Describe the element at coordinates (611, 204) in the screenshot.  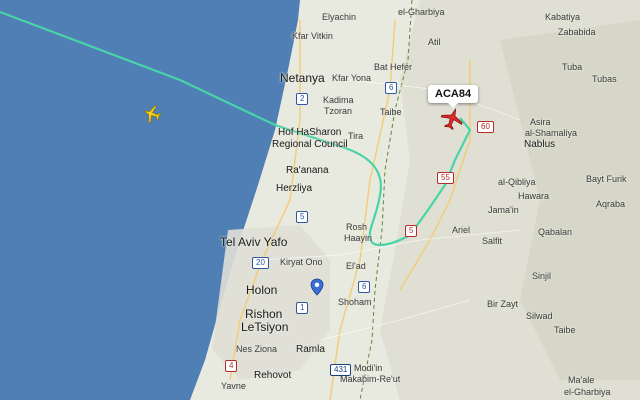
I see `place-label: Aqraba` at that location.